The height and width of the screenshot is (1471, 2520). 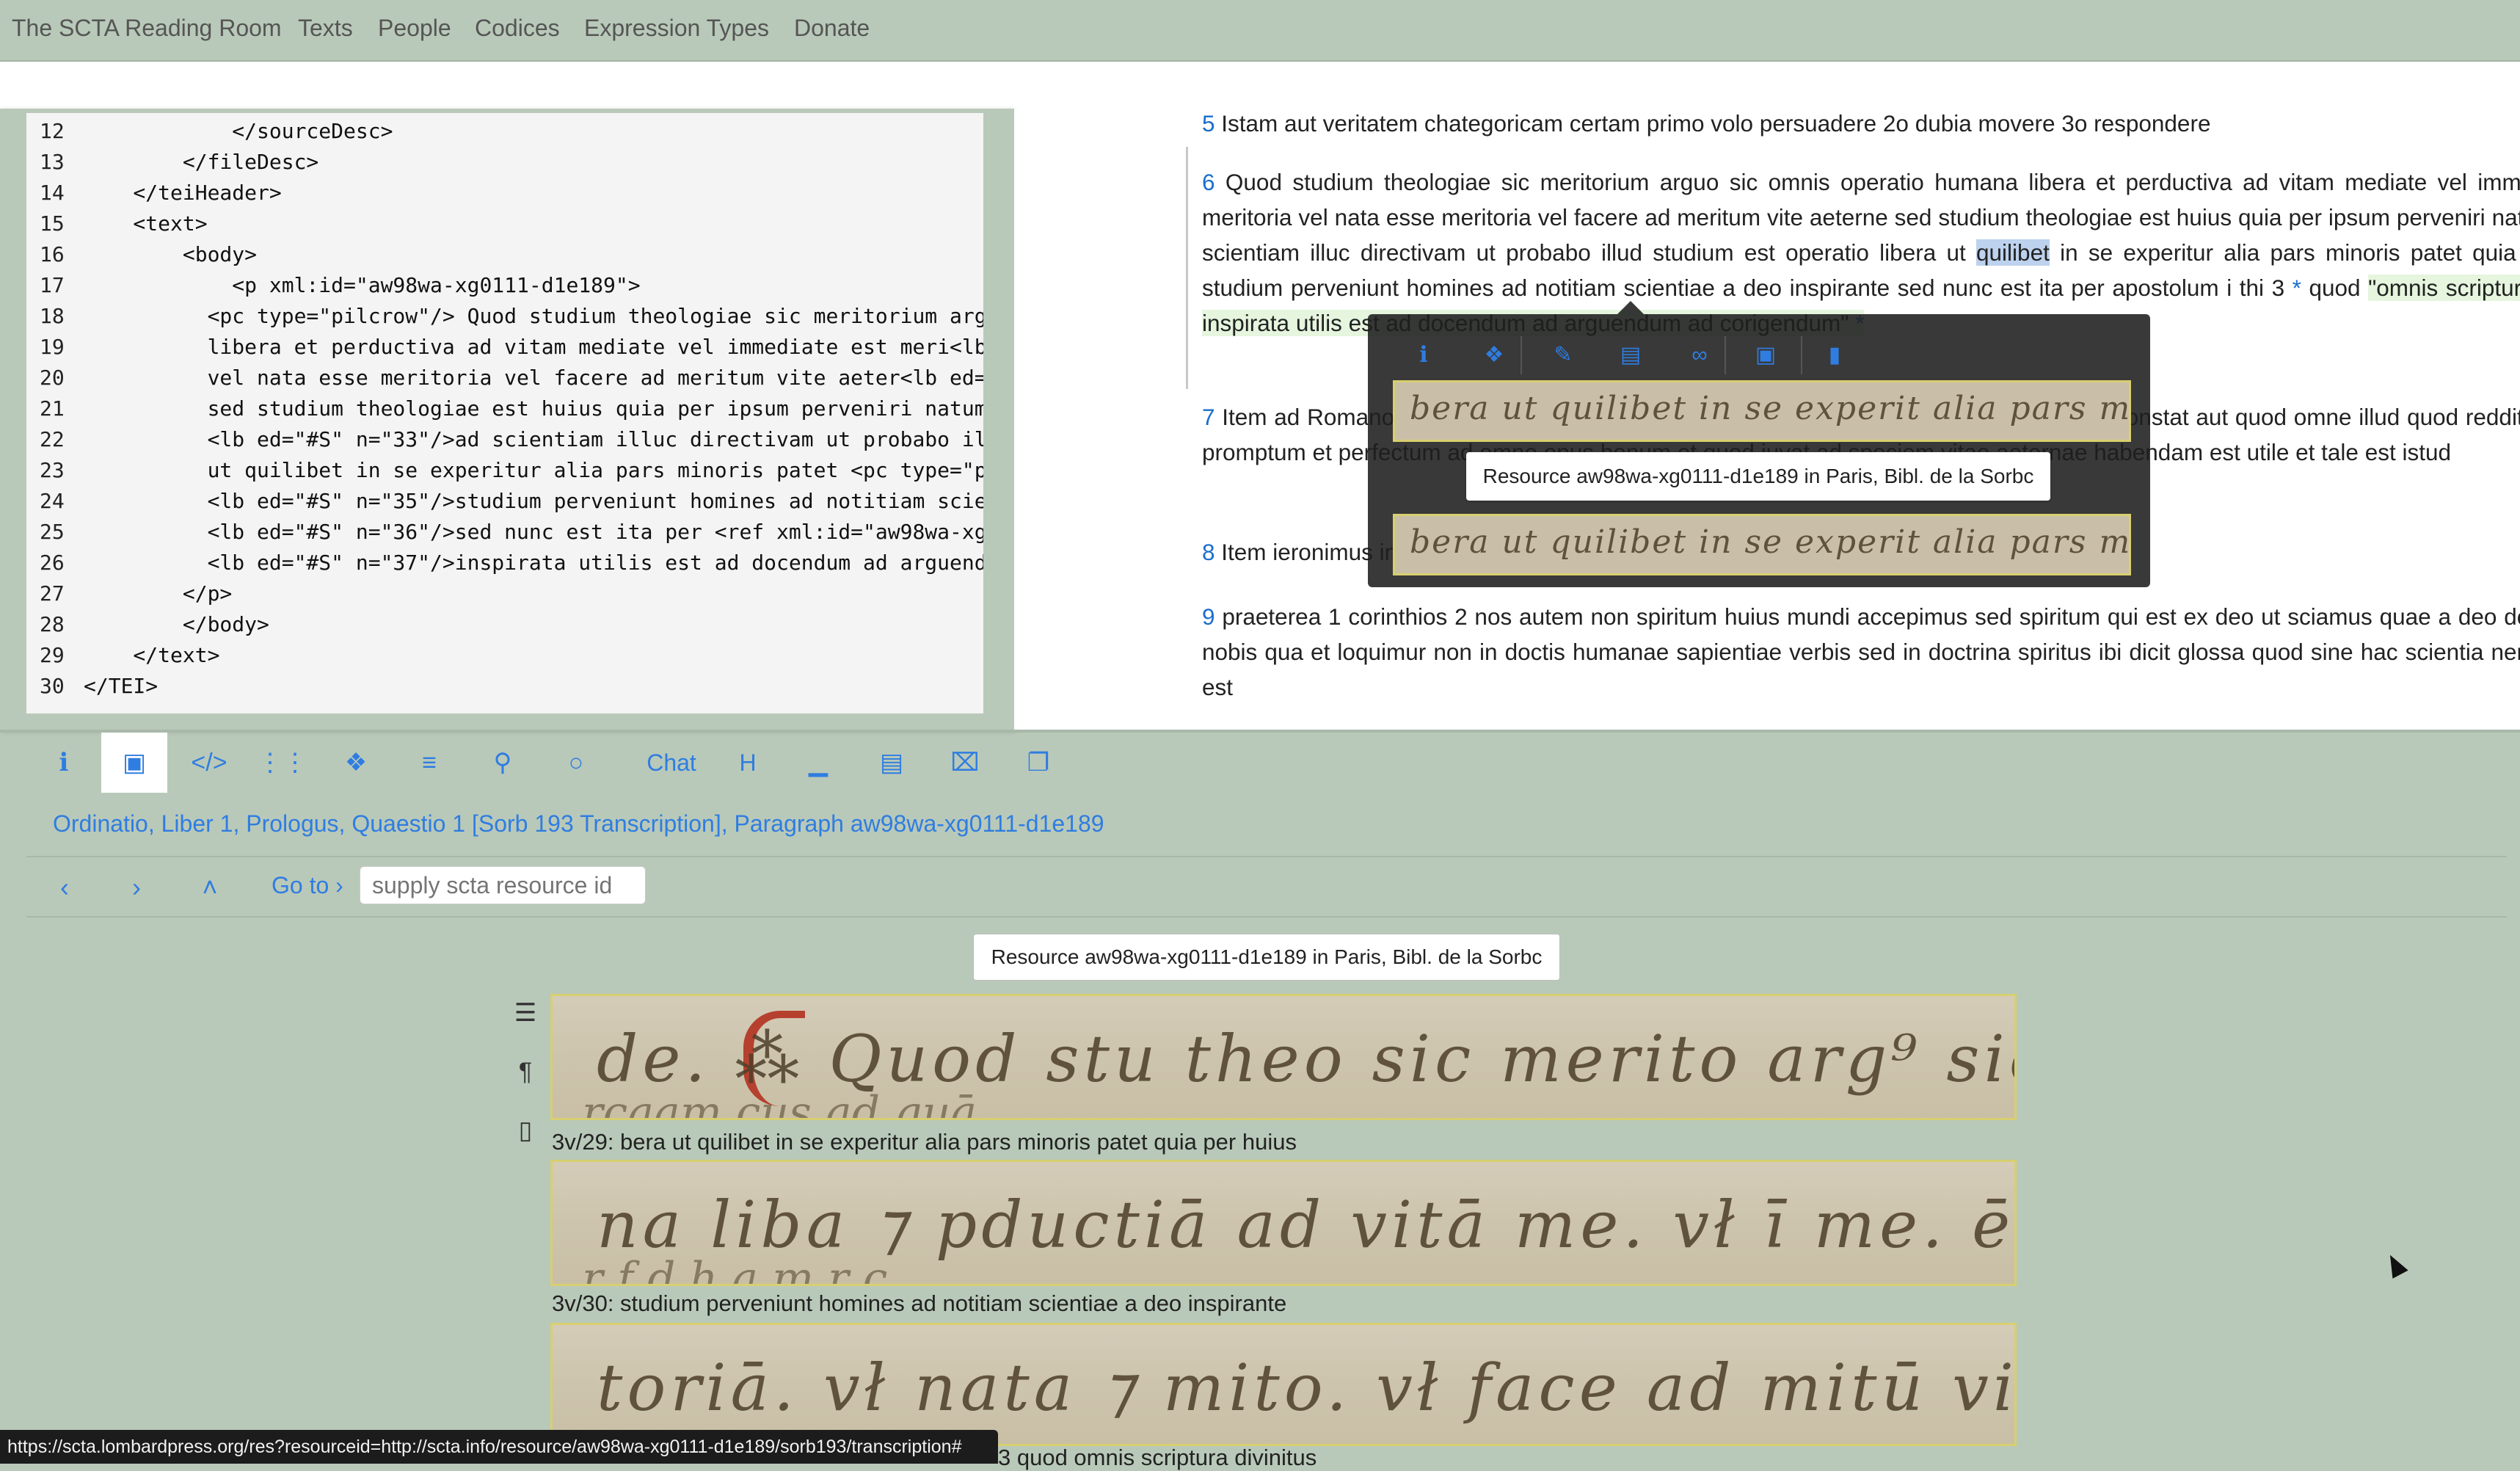 What do you see at coordinates (892, 763) in the screenshot?
I see `window-icon: ▤` at bounding box center [892, 763].